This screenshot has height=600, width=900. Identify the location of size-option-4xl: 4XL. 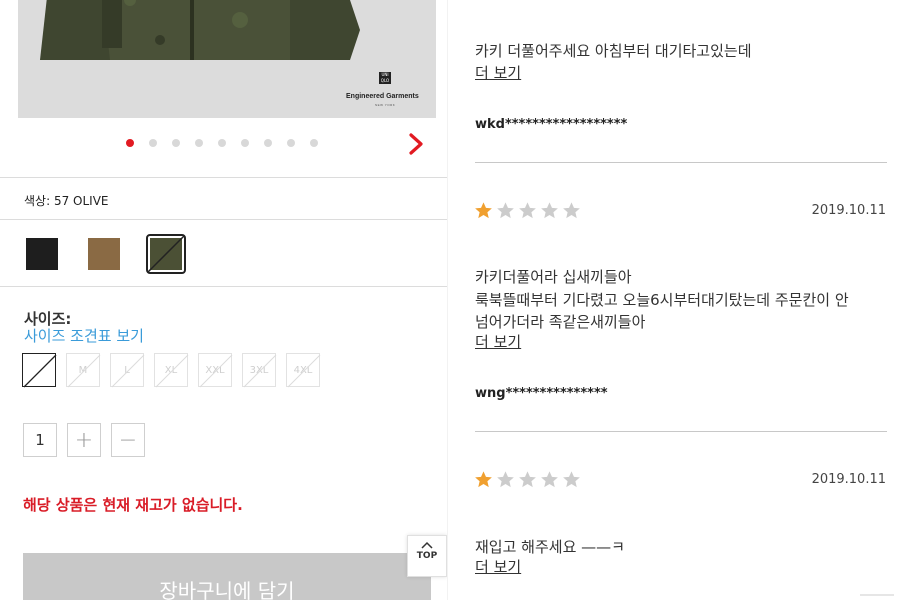
(303, 370).